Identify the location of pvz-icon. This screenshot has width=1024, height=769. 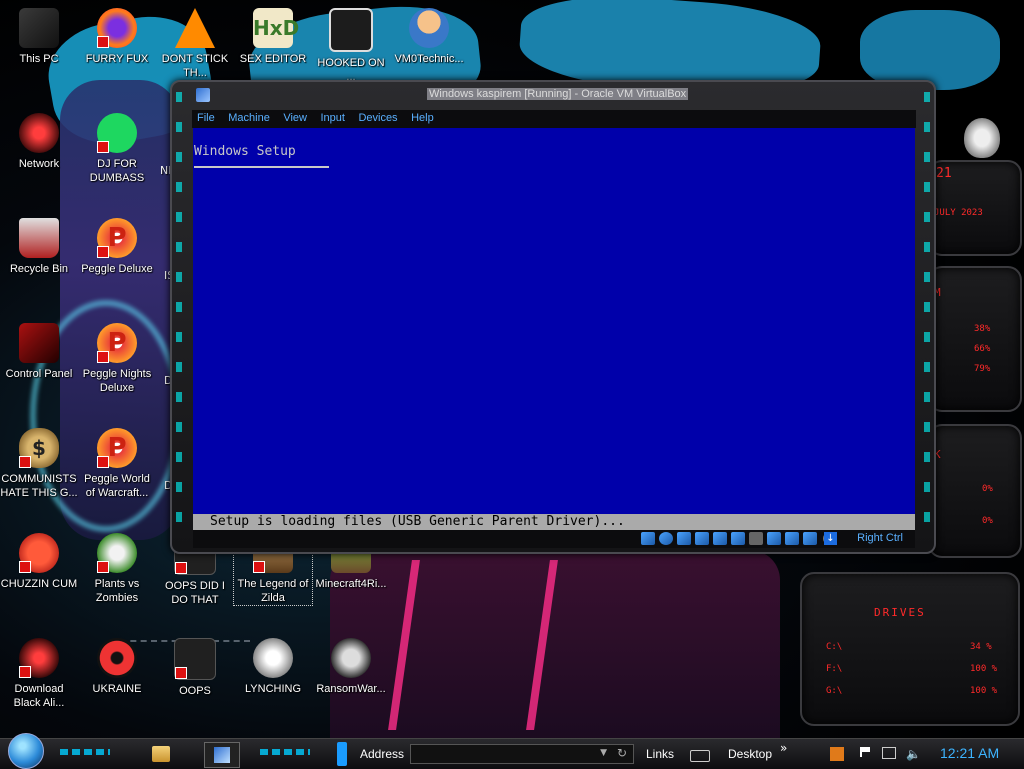
(117, 553).